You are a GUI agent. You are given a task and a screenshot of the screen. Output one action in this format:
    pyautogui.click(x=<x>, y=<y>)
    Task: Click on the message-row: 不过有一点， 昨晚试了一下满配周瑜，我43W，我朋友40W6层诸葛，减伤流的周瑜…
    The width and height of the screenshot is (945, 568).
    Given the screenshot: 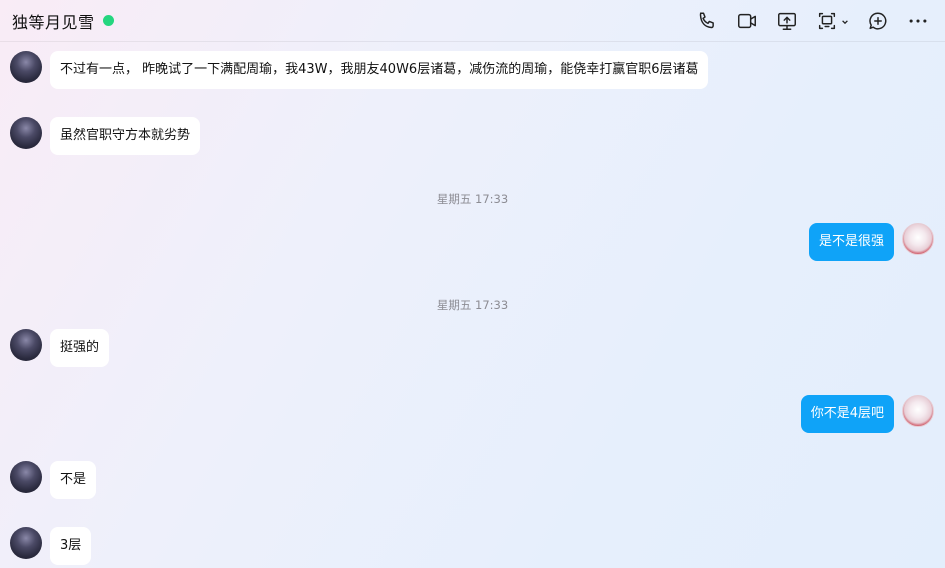 What is the action you would take?
    pyautogui.click(x=359, y=70)
    